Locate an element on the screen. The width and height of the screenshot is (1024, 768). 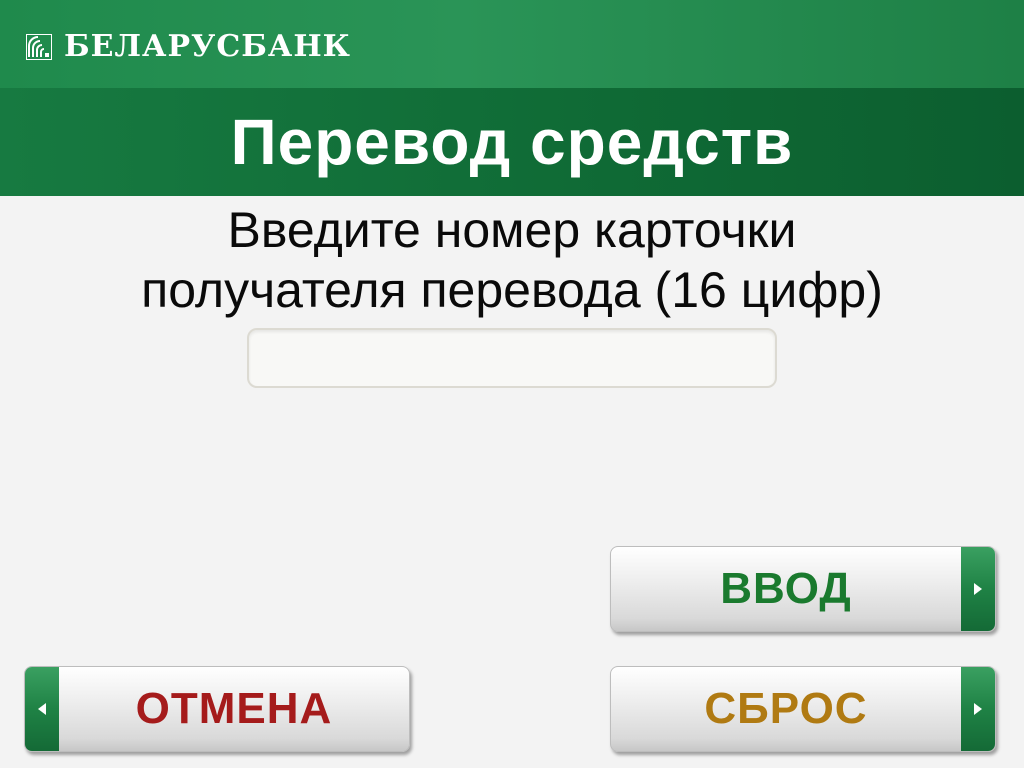
bank-name: БЕЛАРУСБАНК is located at coordinates (207, 46).